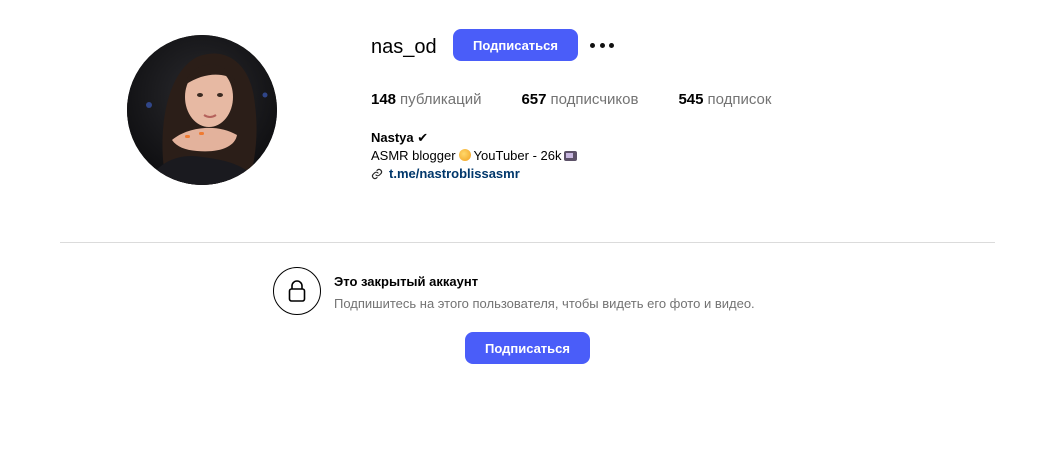 The image size is (1039, 468). I want to click on bio-description: ASMR blogger YouTuber - 26k, so click(474, 156).